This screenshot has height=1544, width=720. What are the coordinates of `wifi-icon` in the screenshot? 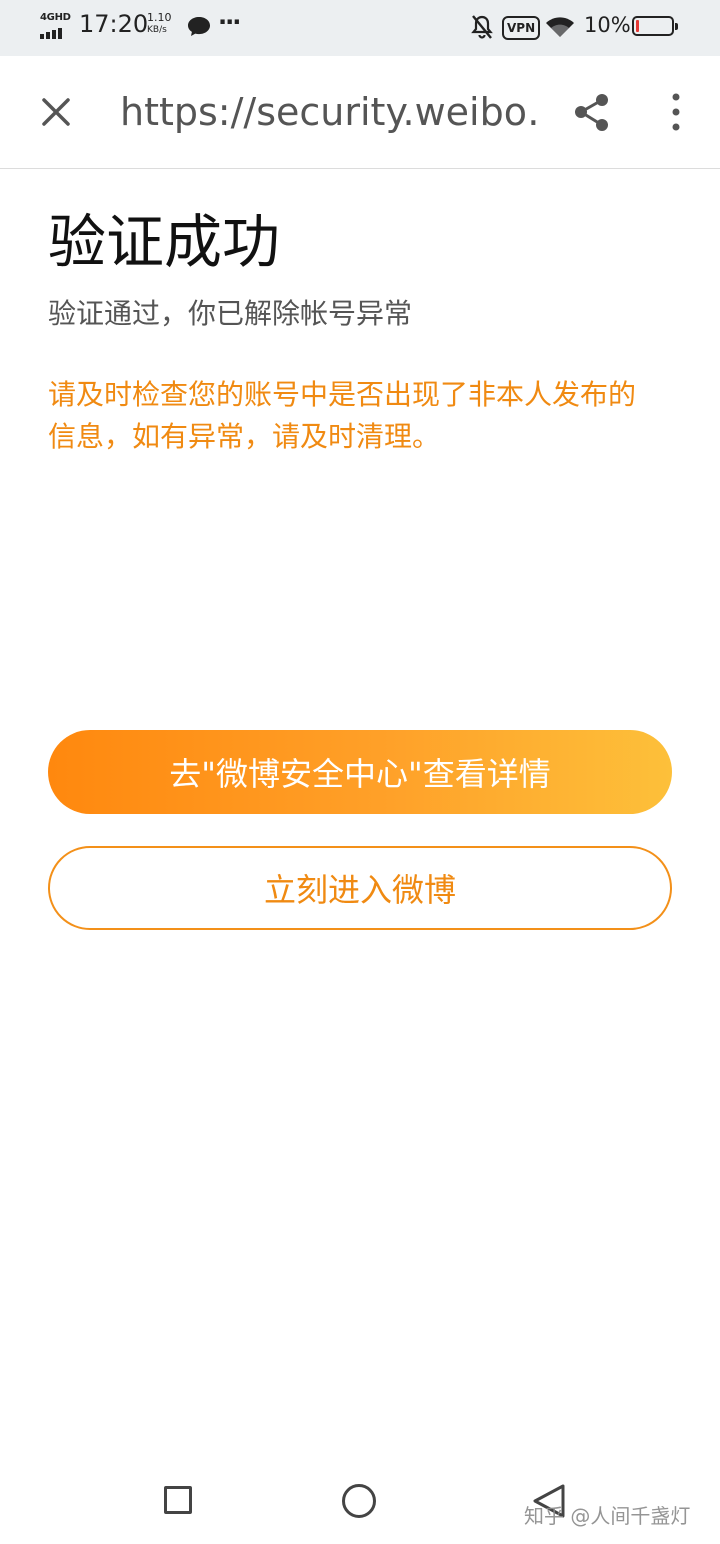 It's located at (560, 29).